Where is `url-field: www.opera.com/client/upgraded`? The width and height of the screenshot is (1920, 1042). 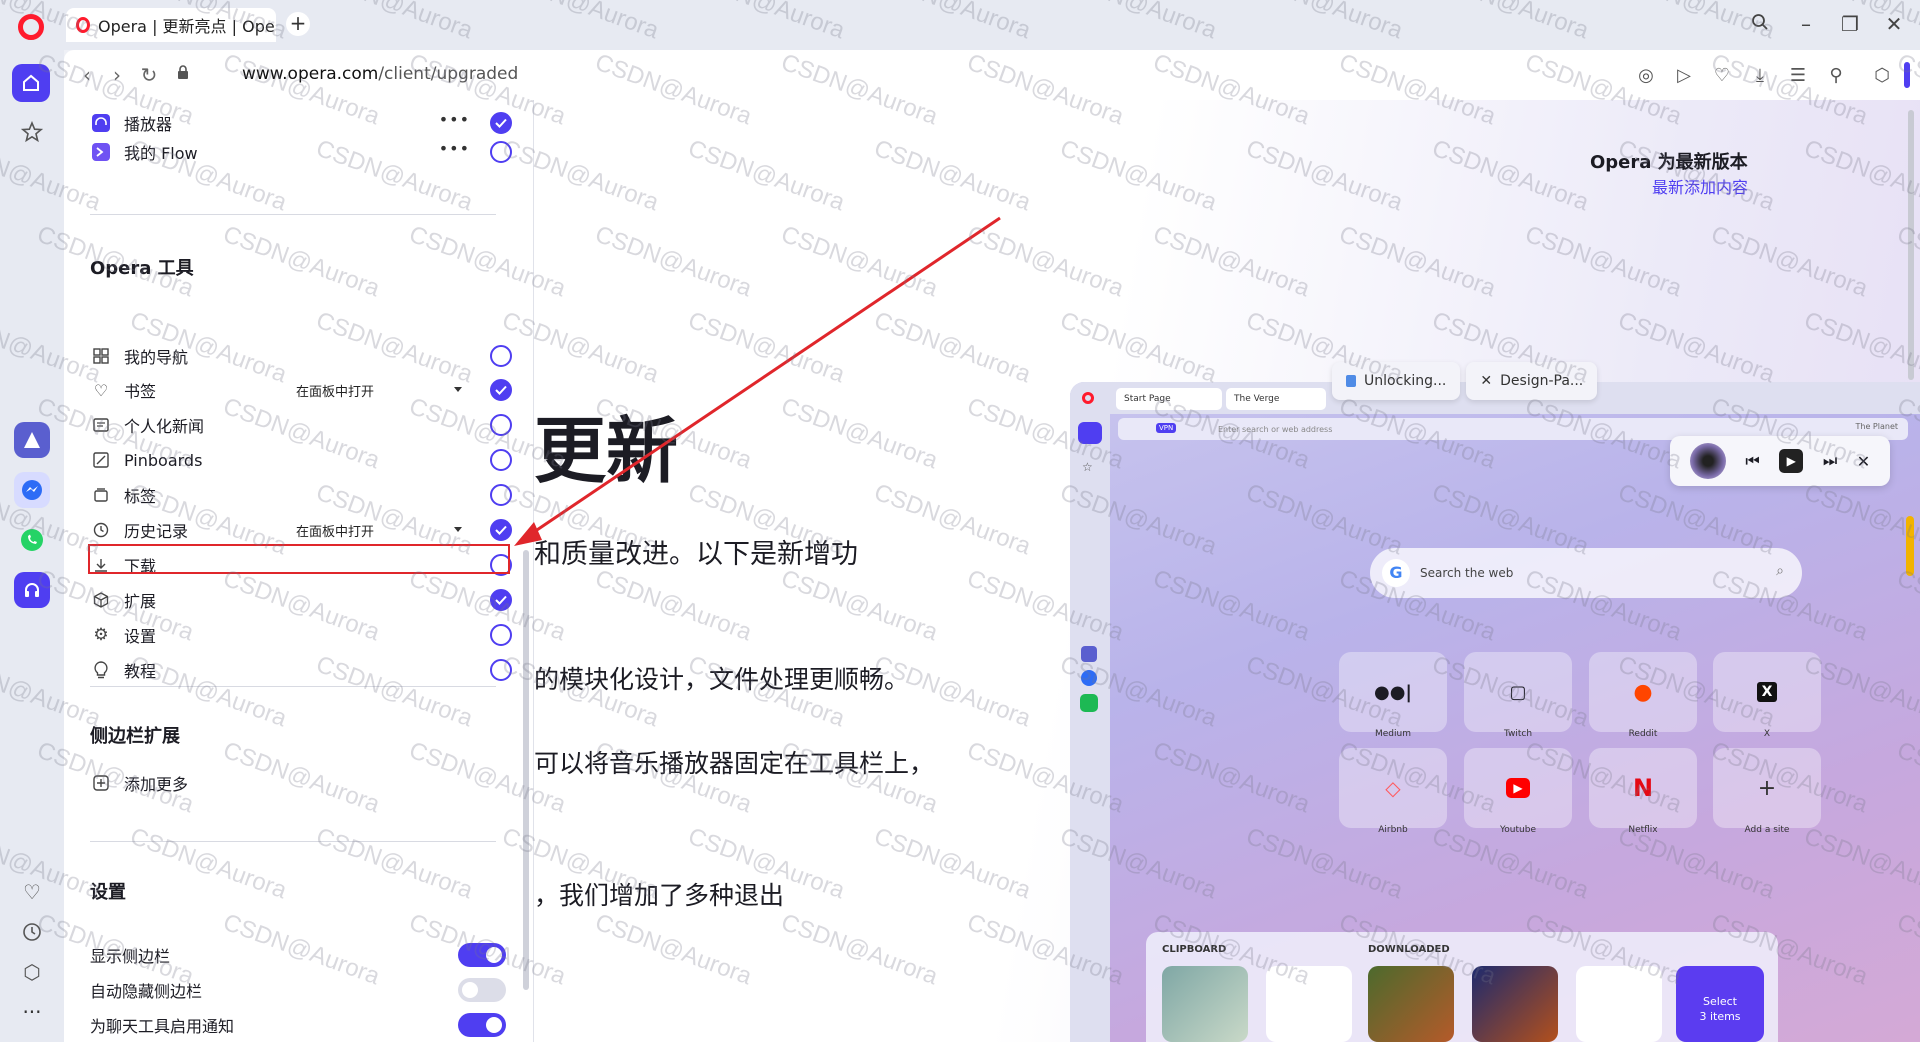 url-field: www.opera.com/client/upgraded is located at coordinates (380, 74).